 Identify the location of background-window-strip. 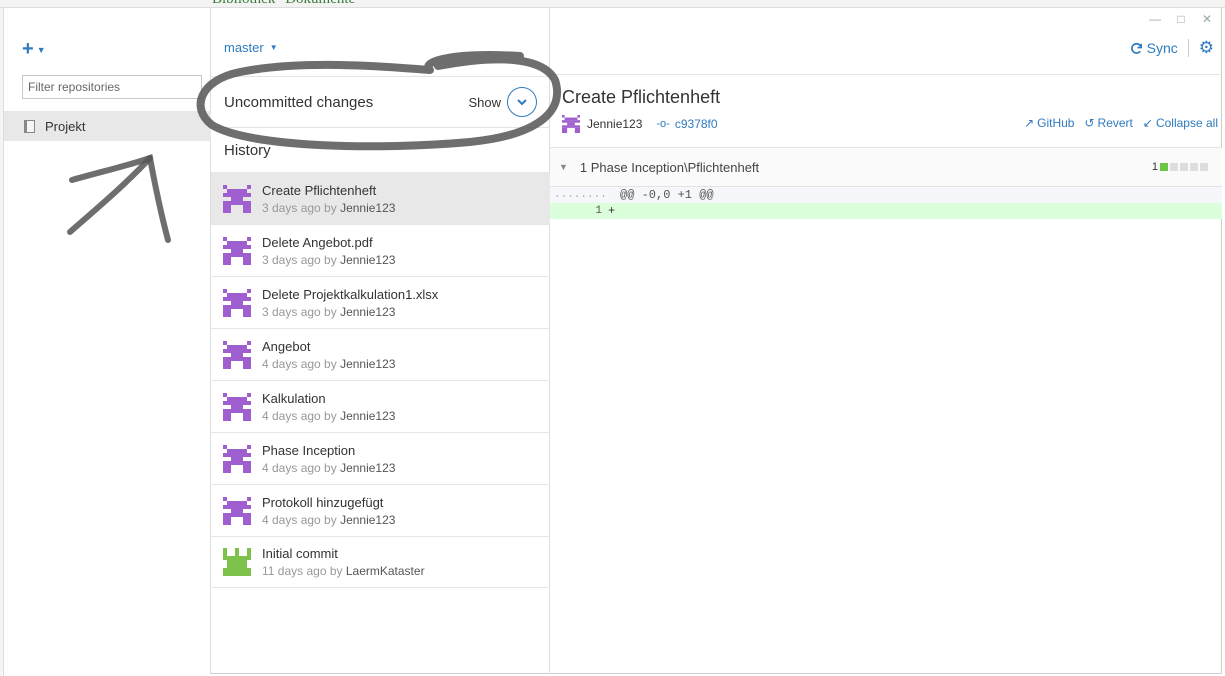
(612, 4).